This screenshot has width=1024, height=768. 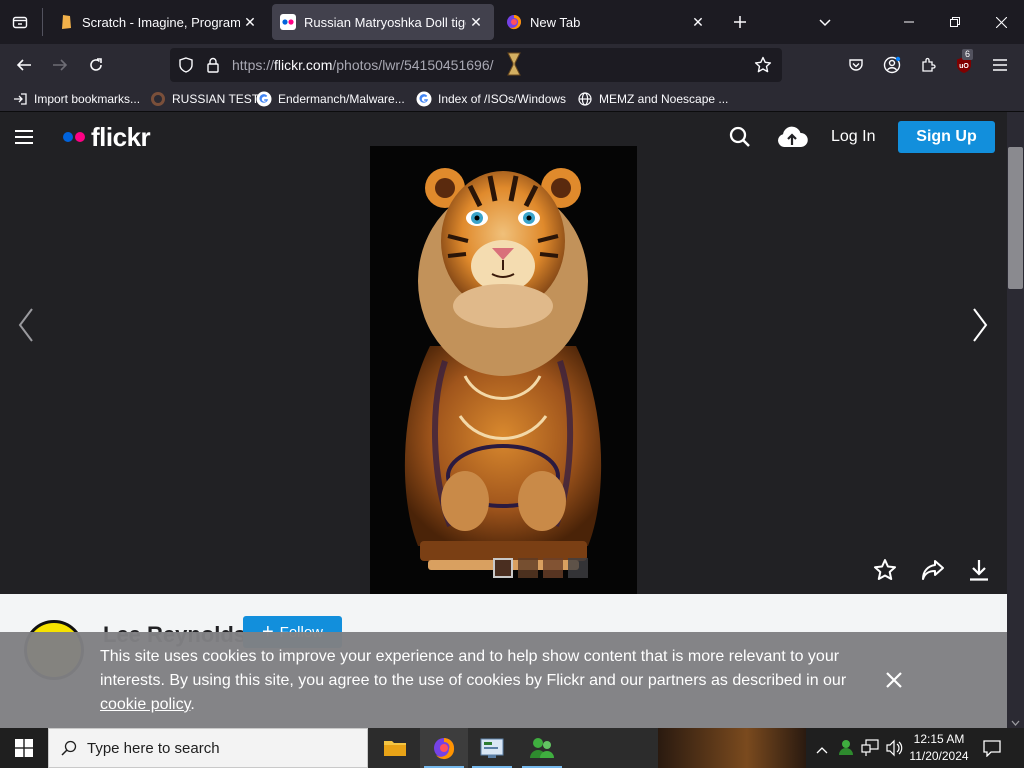 I want to click on reload-icon, so click(x=96, y=64).